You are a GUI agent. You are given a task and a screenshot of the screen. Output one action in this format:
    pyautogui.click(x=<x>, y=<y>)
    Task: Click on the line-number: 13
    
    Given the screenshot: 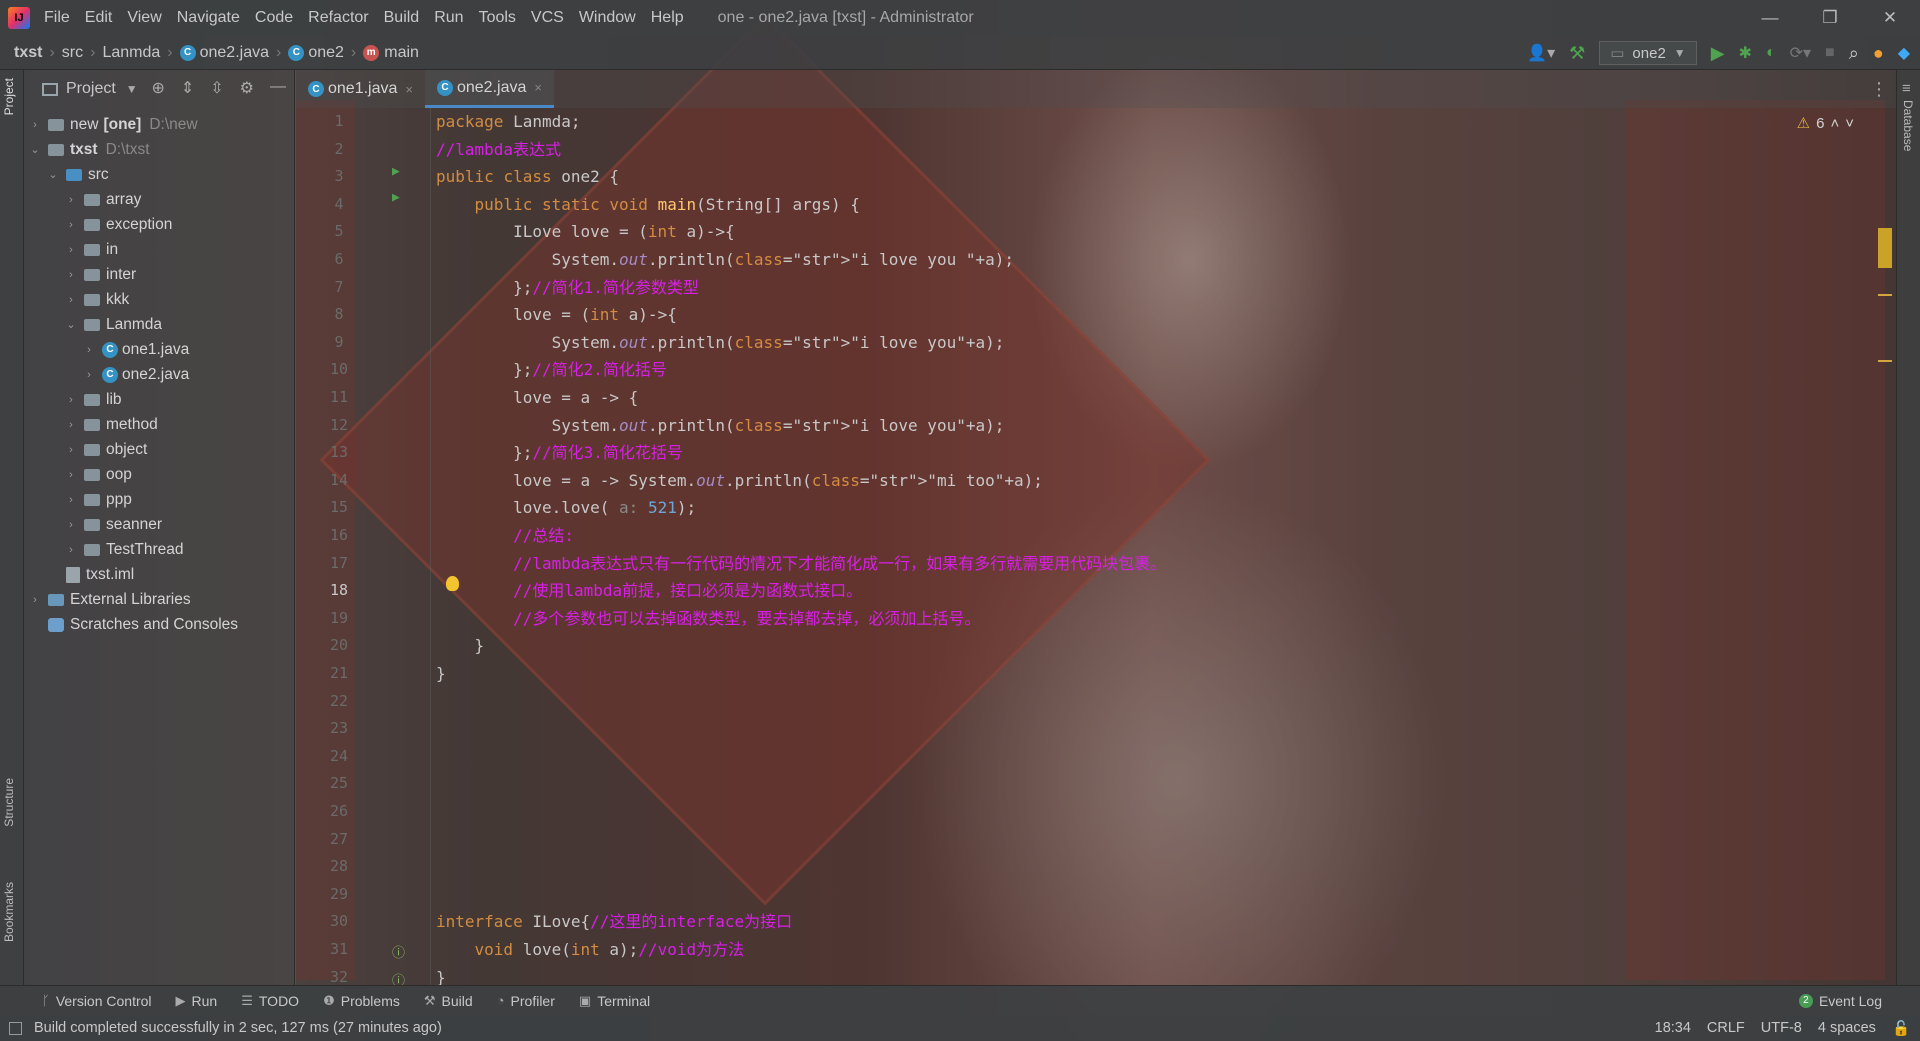 What is the action you would take?
    pyautogui.click(x=339, y=453)
    